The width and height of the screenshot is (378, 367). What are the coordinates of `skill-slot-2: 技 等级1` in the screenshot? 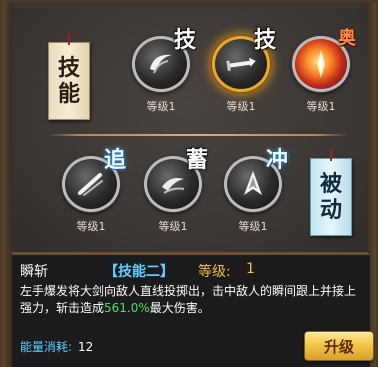 It's located at (241, 68).